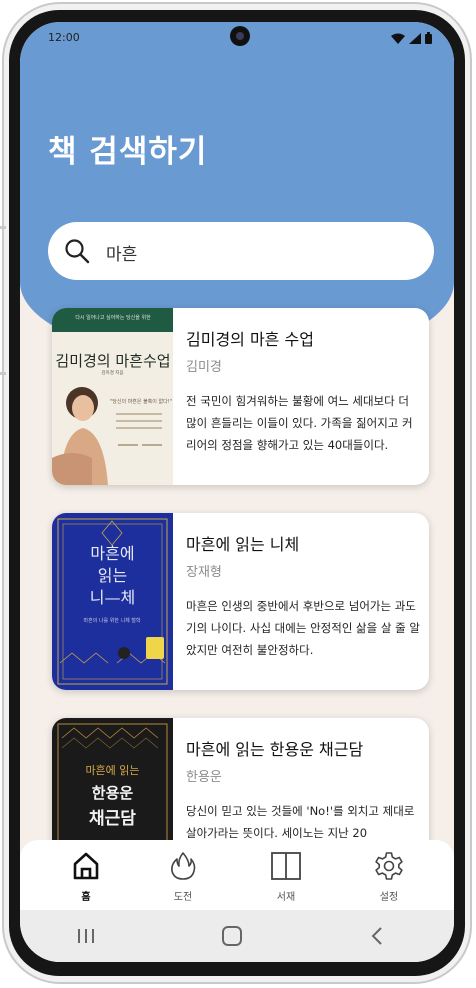 The height and width of the screenshot is (988, 476). What do you see at coordinates (141, 402) in the screenshot?
I see `cover-quote: "당신의 마흔은 불혹이 없다!"` at bounding box center [141, 402].